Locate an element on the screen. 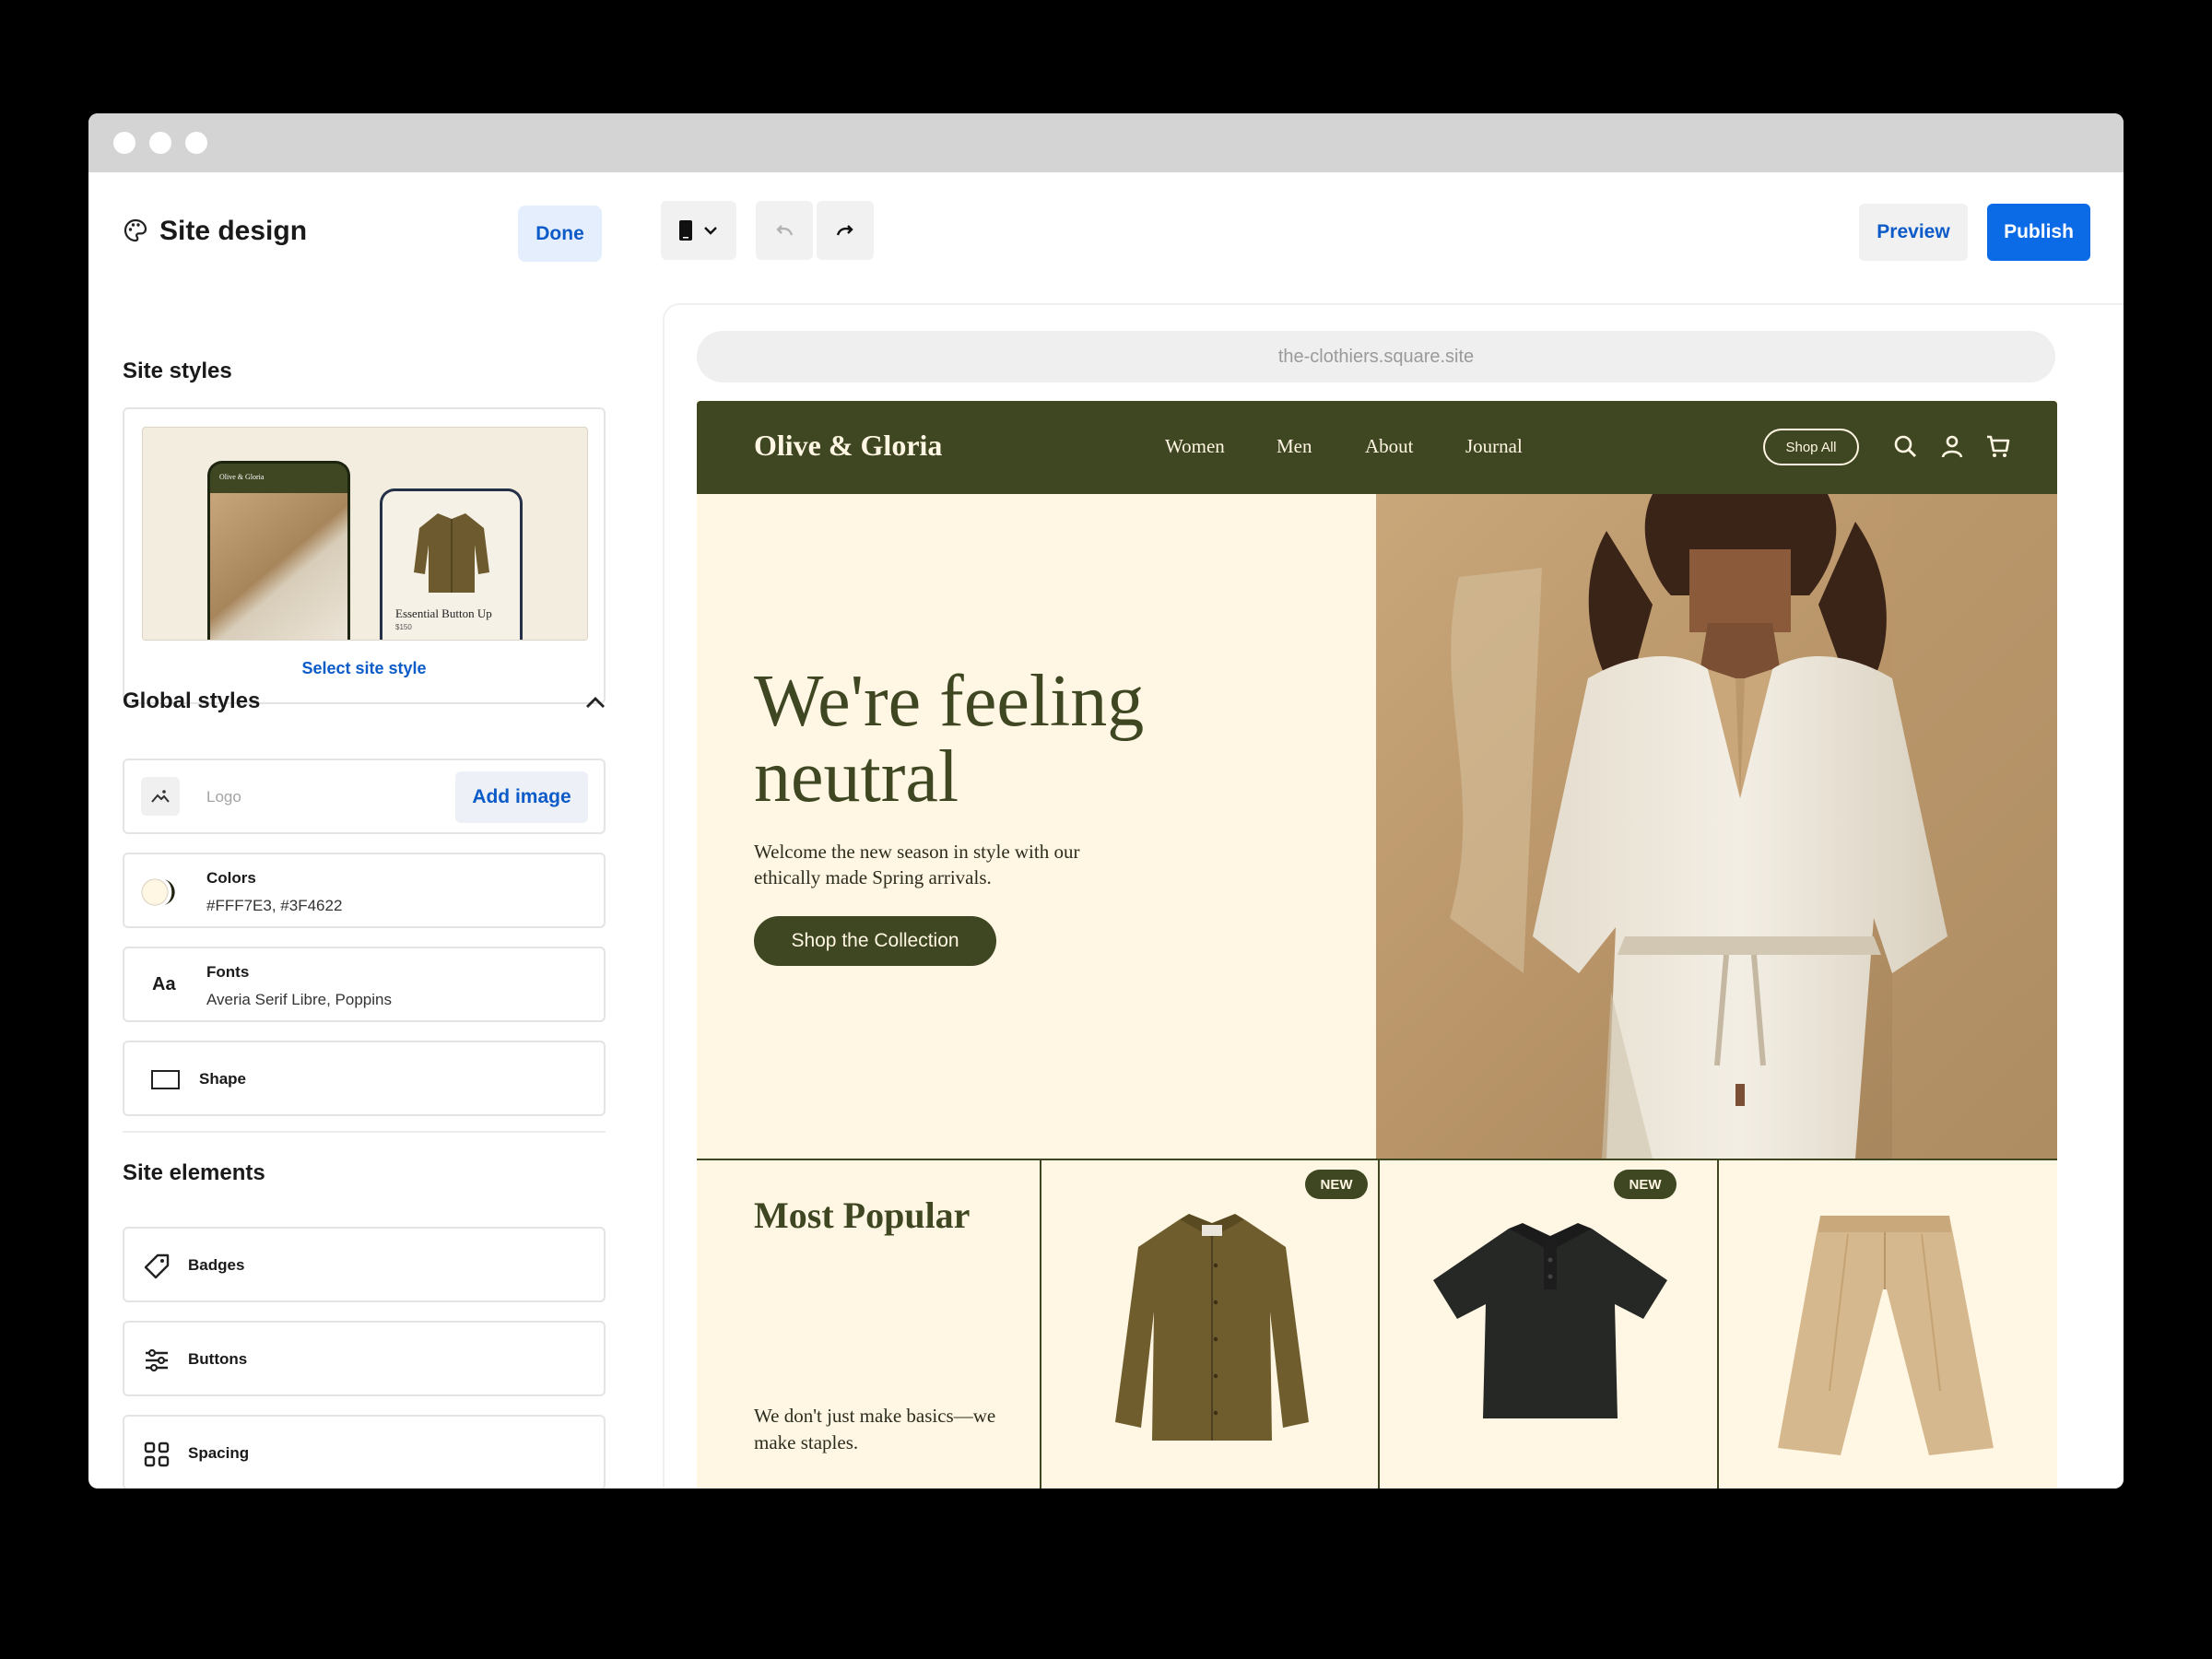 This screenshot has width=2212, height=1659. done-button: Done is located at coordinates (560, 234).